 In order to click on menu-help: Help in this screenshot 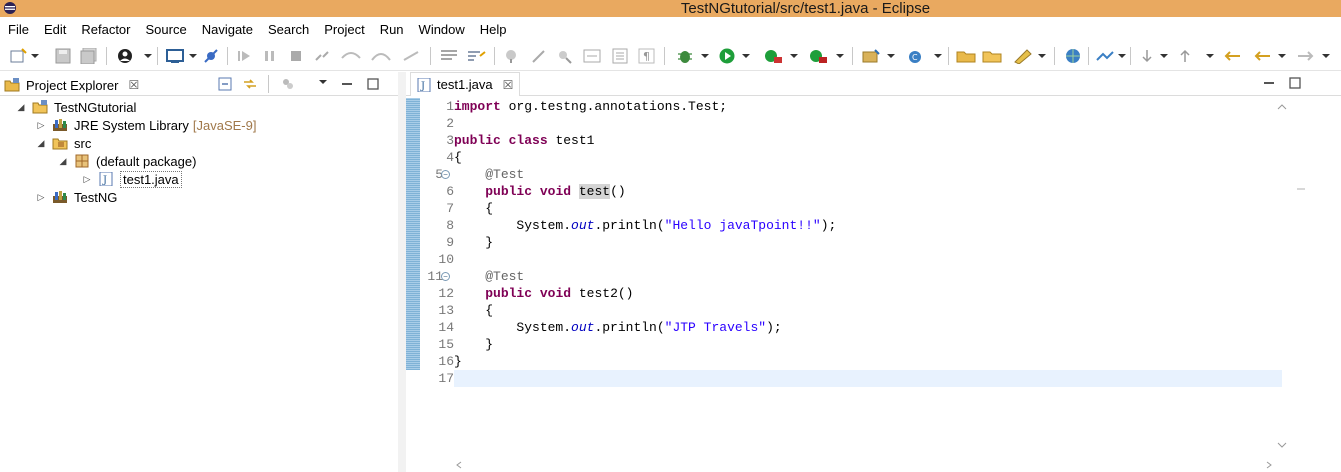, I will do `click(493, 29)`.